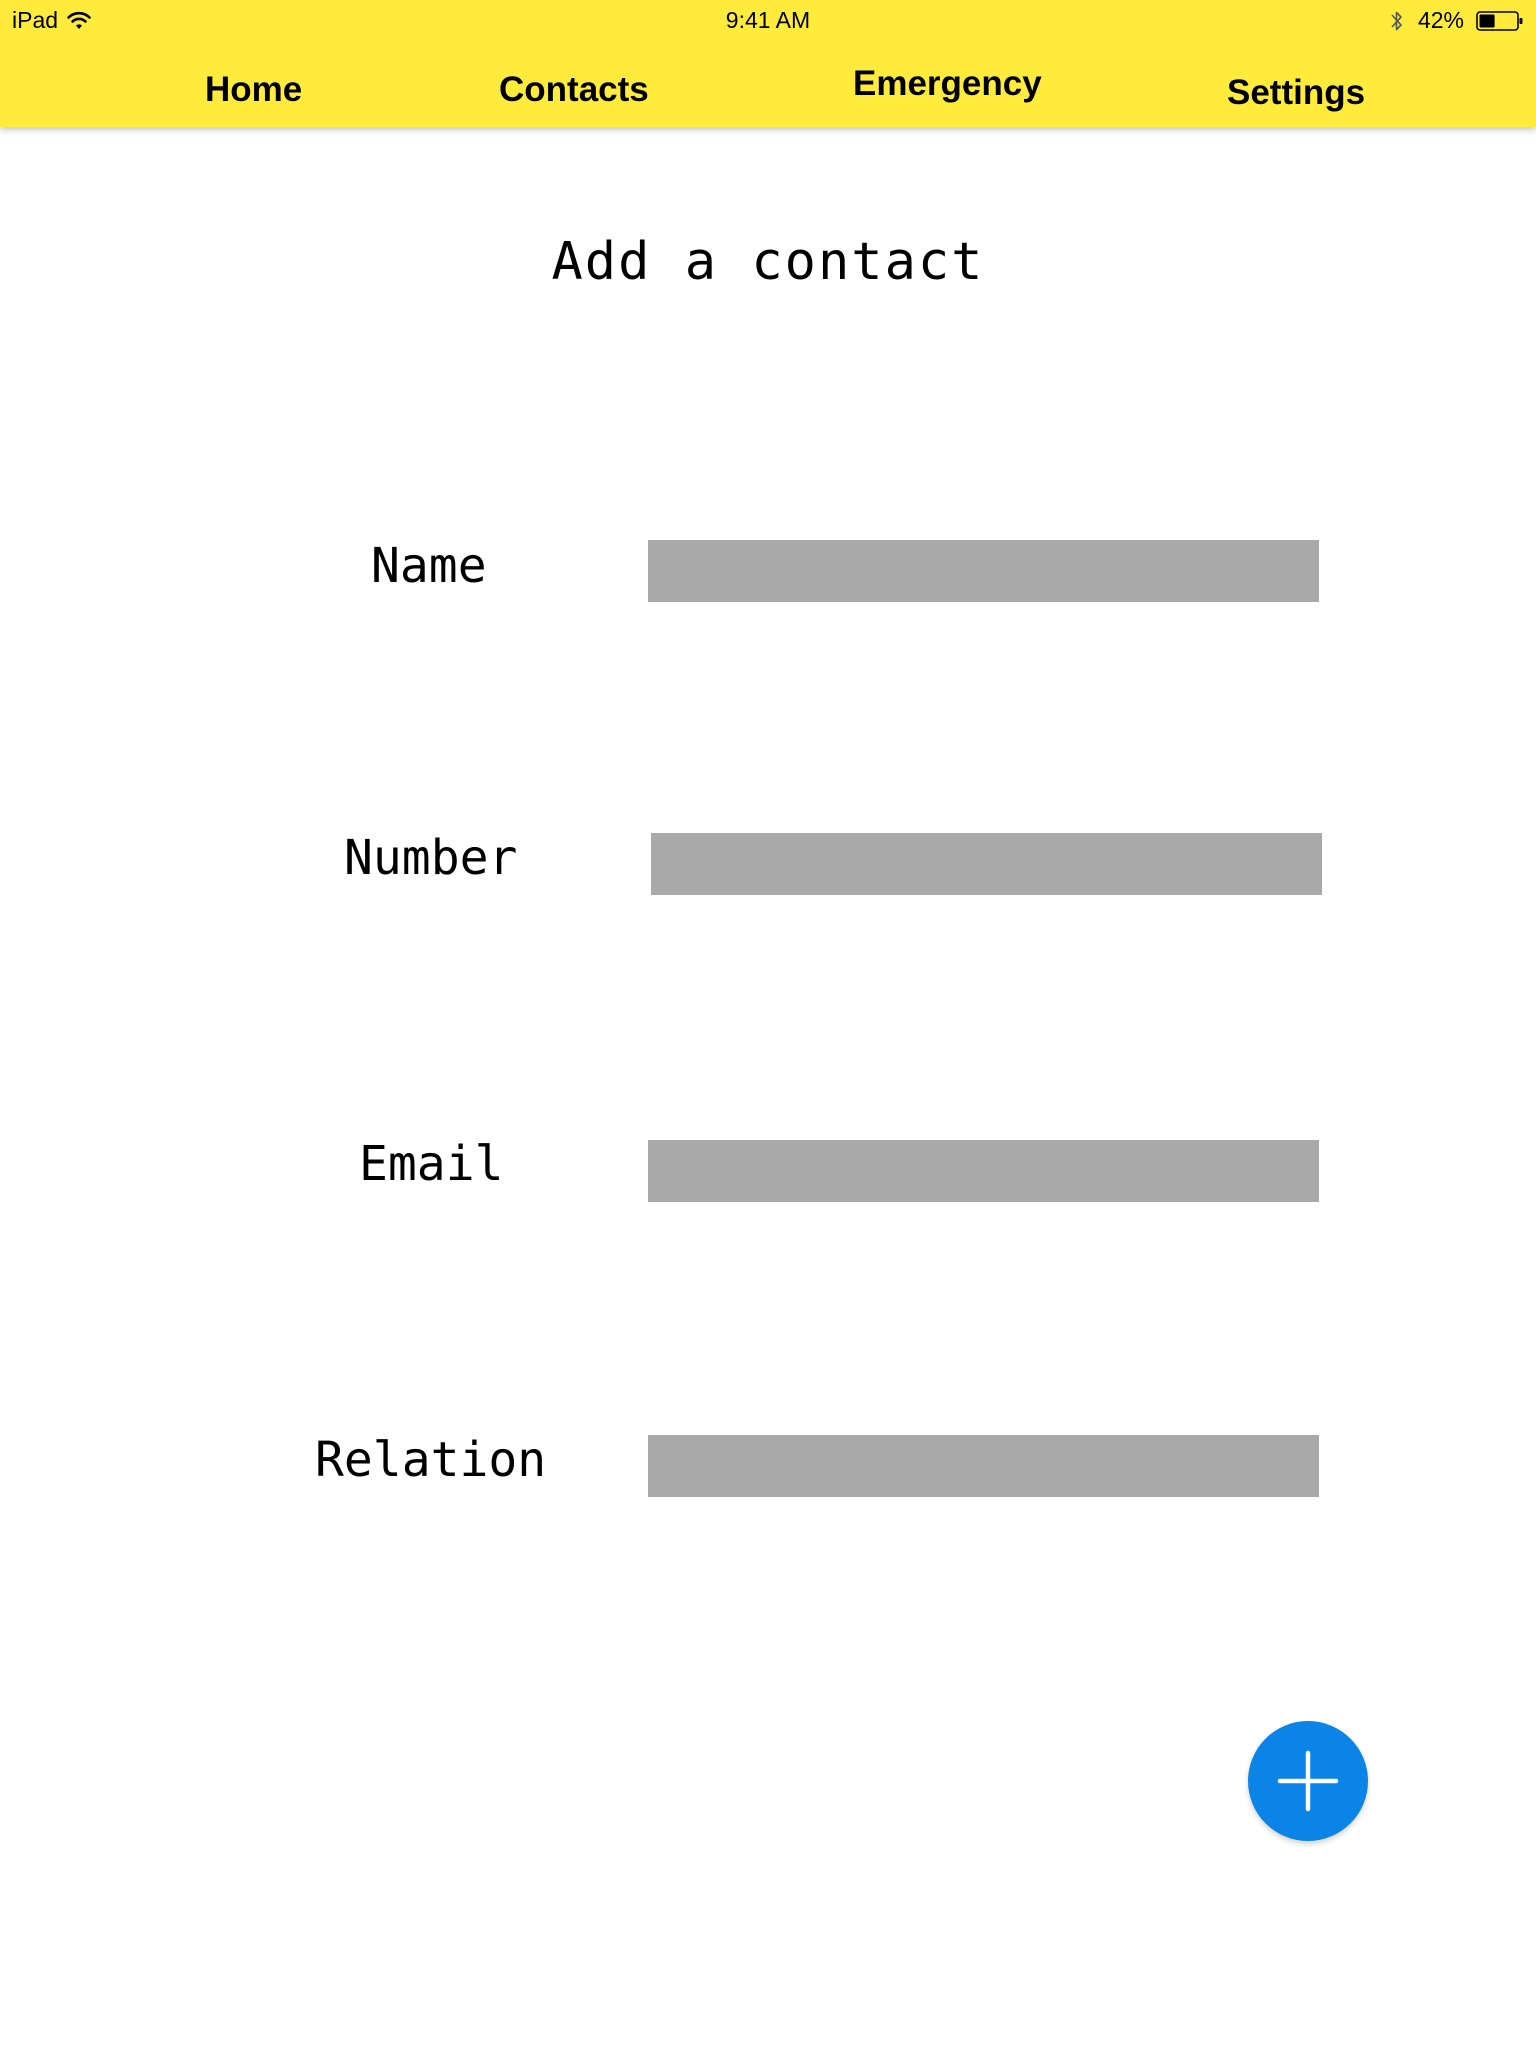 The width and height of the screenshot is (1536, 2048). Describe the element at coordinates (574, 90) in the screenshot. I see `nav-contacts: Contacts` at that location.